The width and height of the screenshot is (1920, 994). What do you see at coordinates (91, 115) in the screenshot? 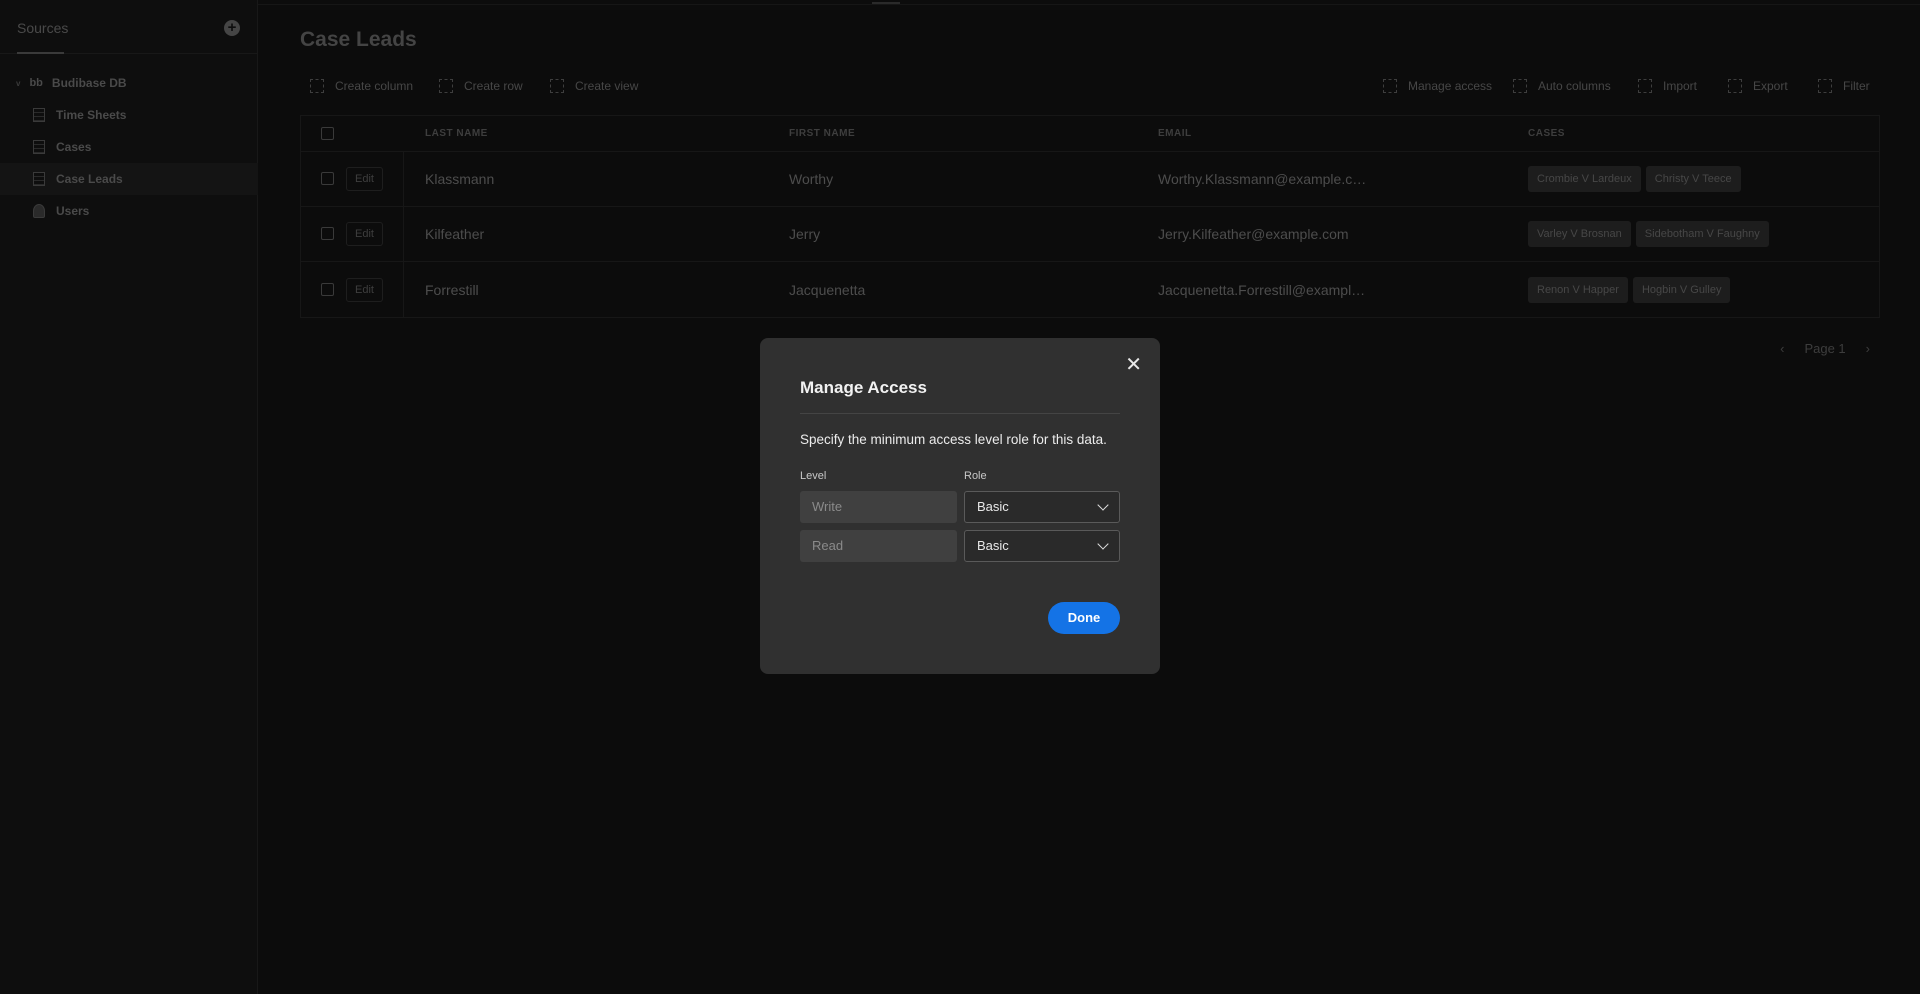
I see `sidebar-item-label: Time Sheets` at bounding box center [91, 115].